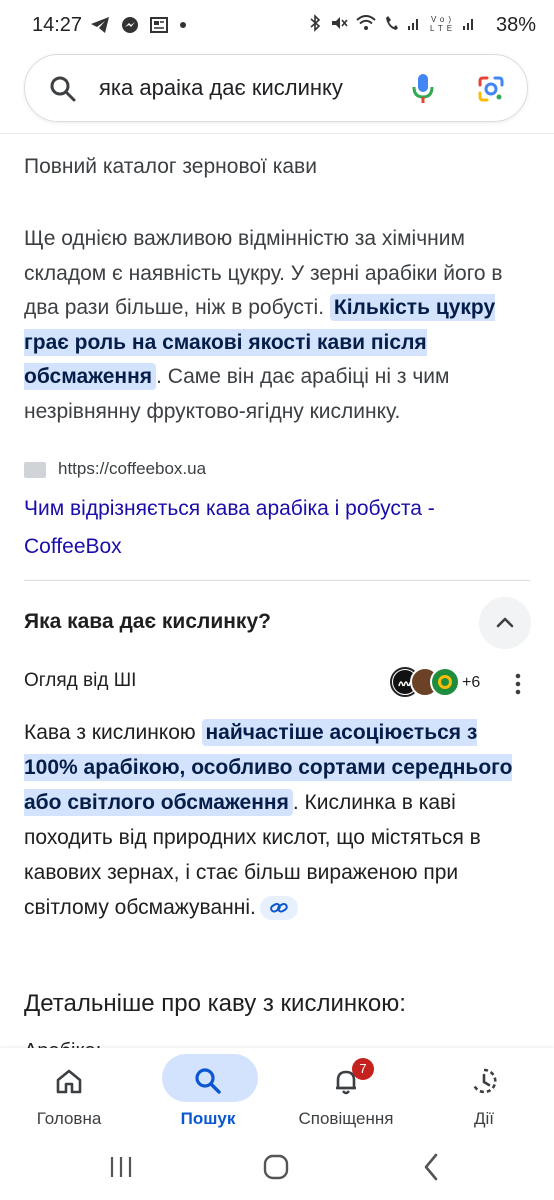  What do you see at coordinates (208, 1118) in the screenshot?
I see `nav-label: Пошук` at bounding box center [208, 1118].